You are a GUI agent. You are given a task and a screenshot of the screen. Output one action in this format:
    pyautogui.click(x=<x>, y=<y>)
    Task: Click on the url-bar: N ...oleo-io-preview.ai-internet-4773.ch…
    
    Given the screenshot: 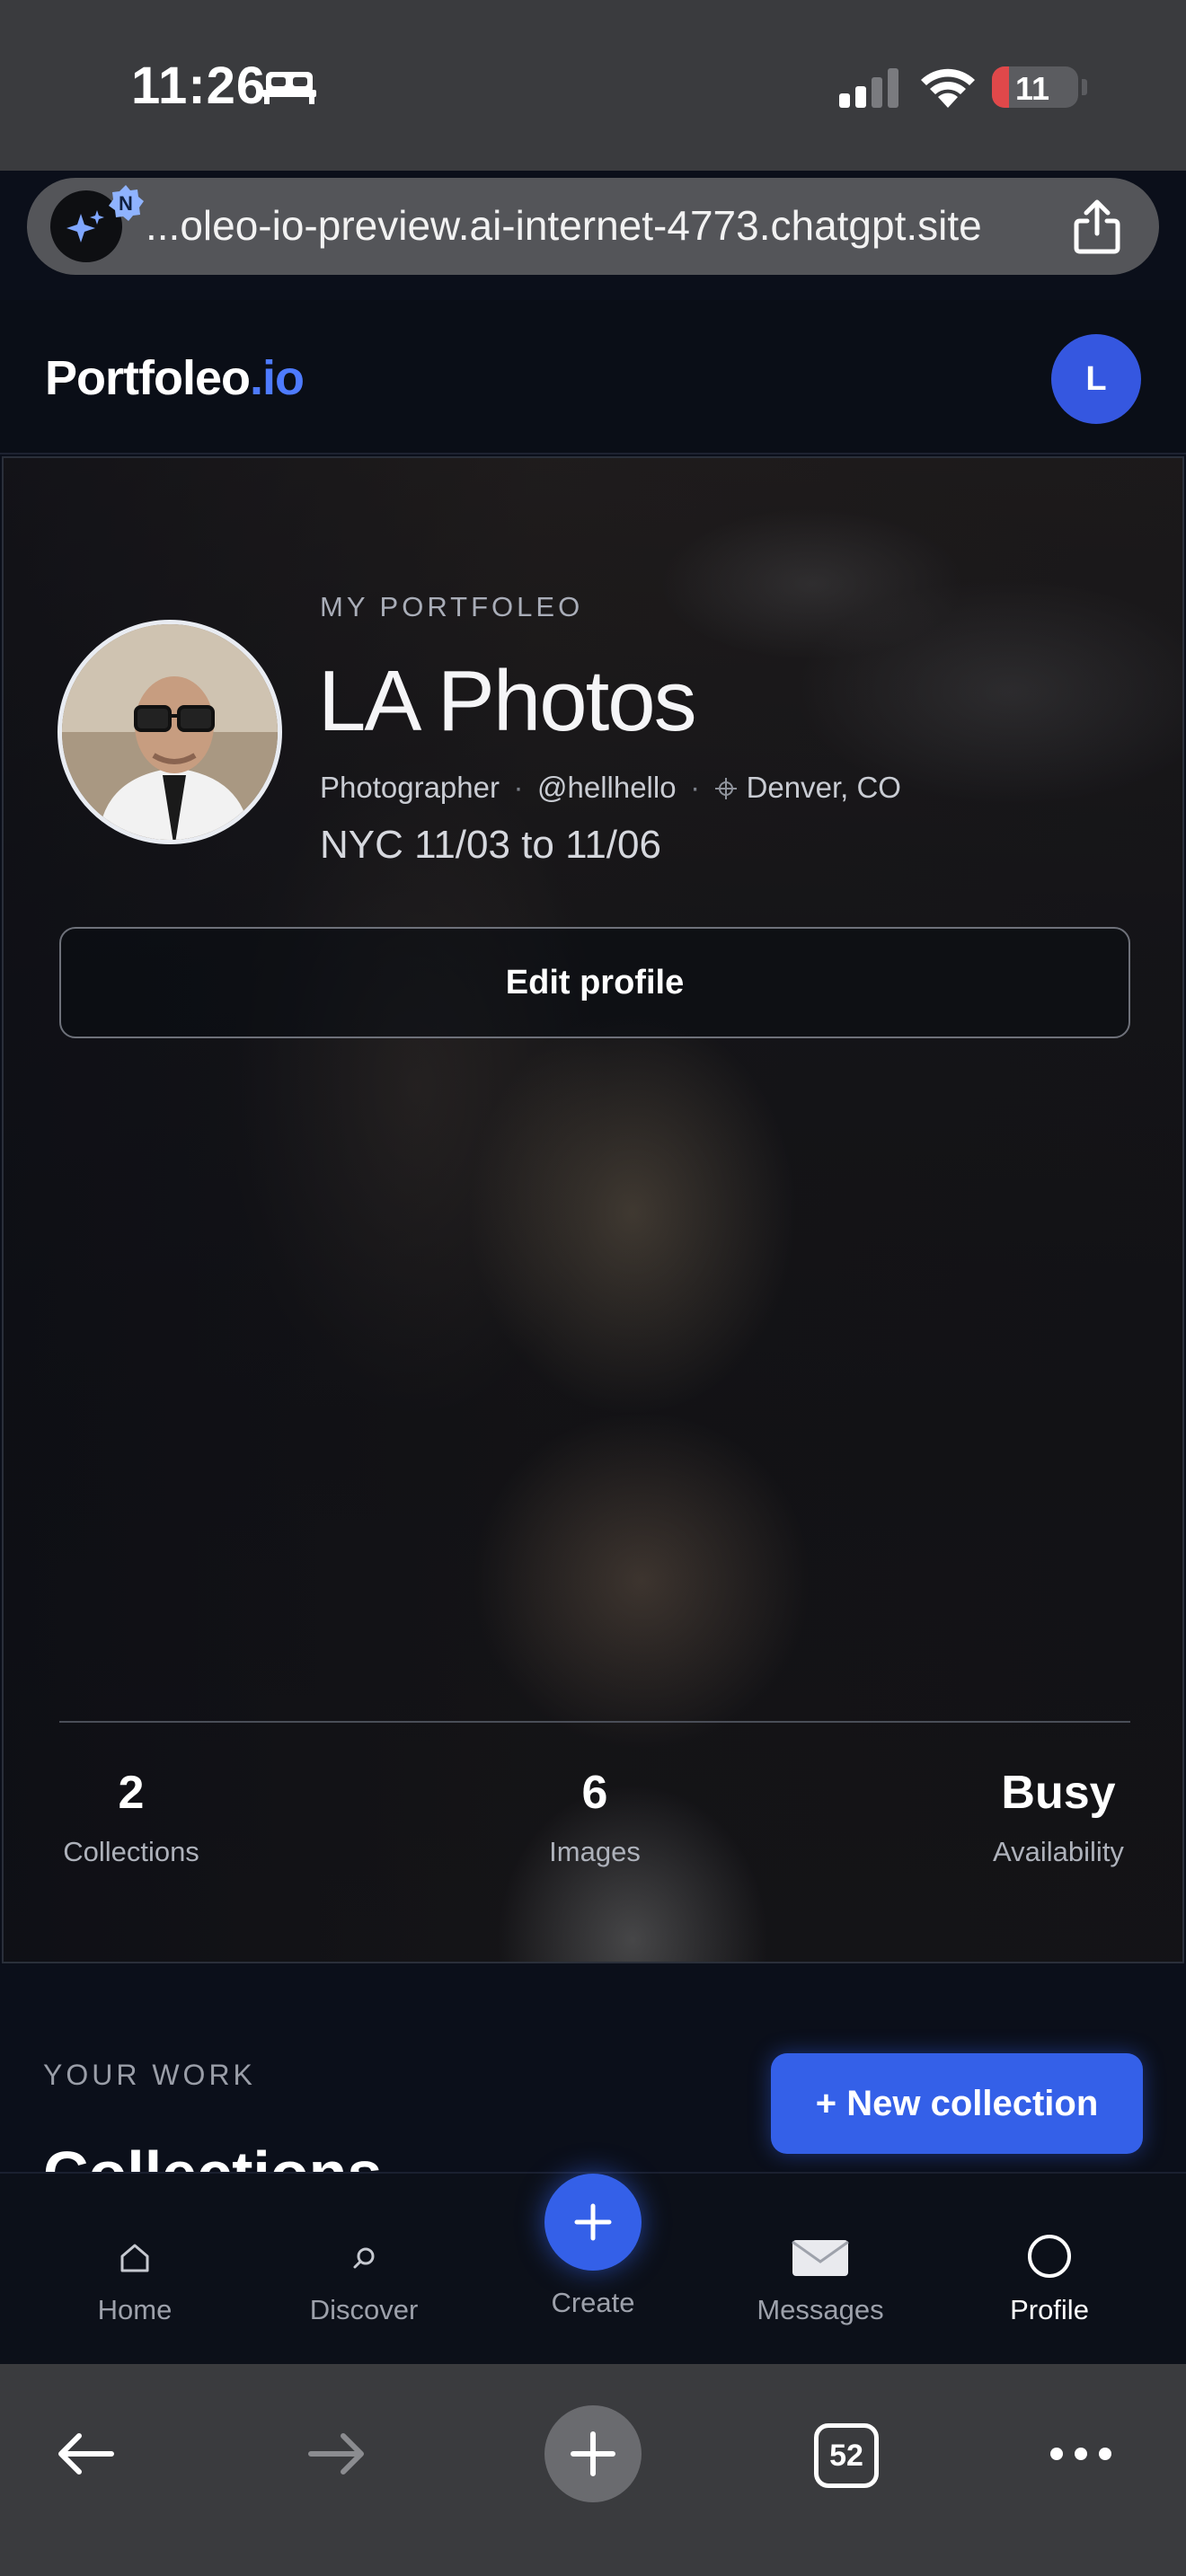 What is the action you would take?
    pyautogui.click(x=593, y=226)
    